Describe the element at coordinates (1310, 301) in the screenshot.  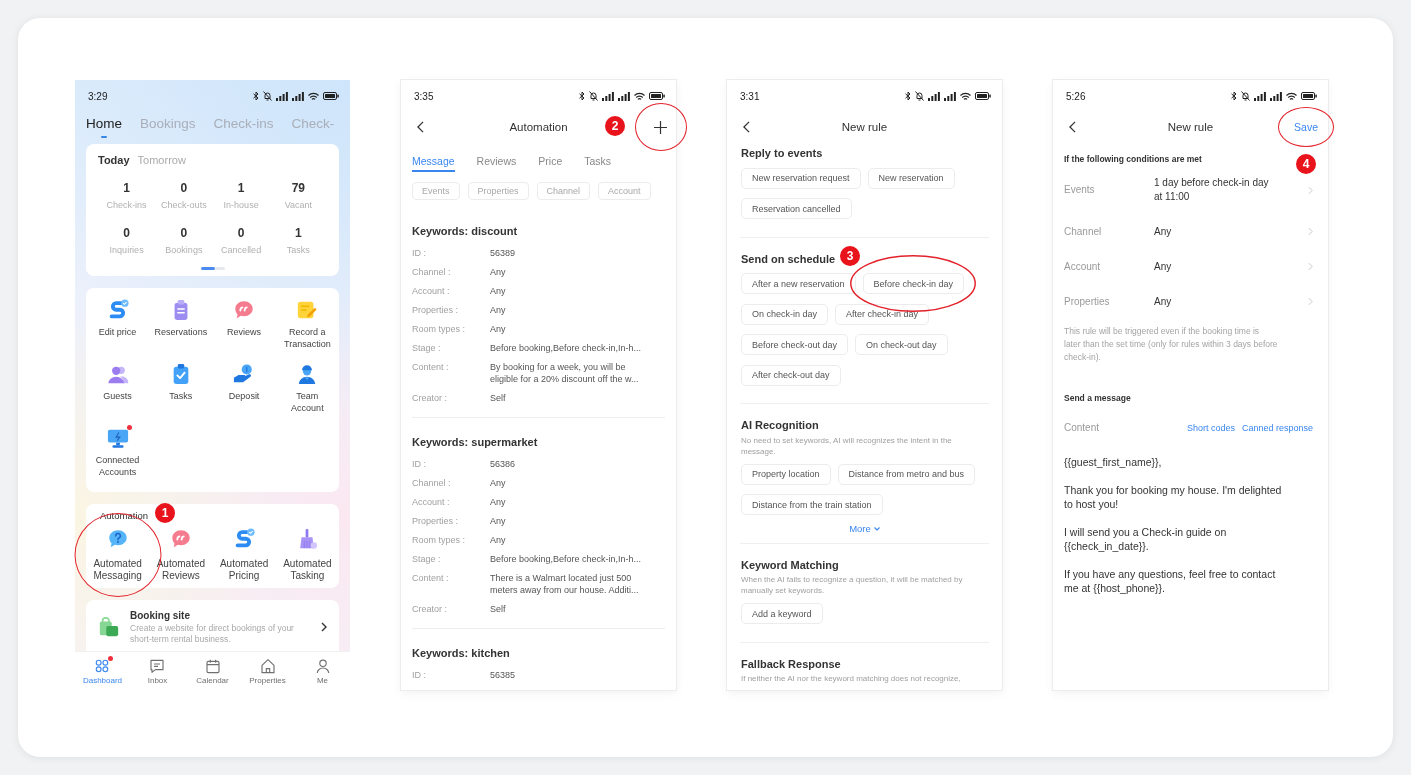
I see `chevron-right-icon` at that location.